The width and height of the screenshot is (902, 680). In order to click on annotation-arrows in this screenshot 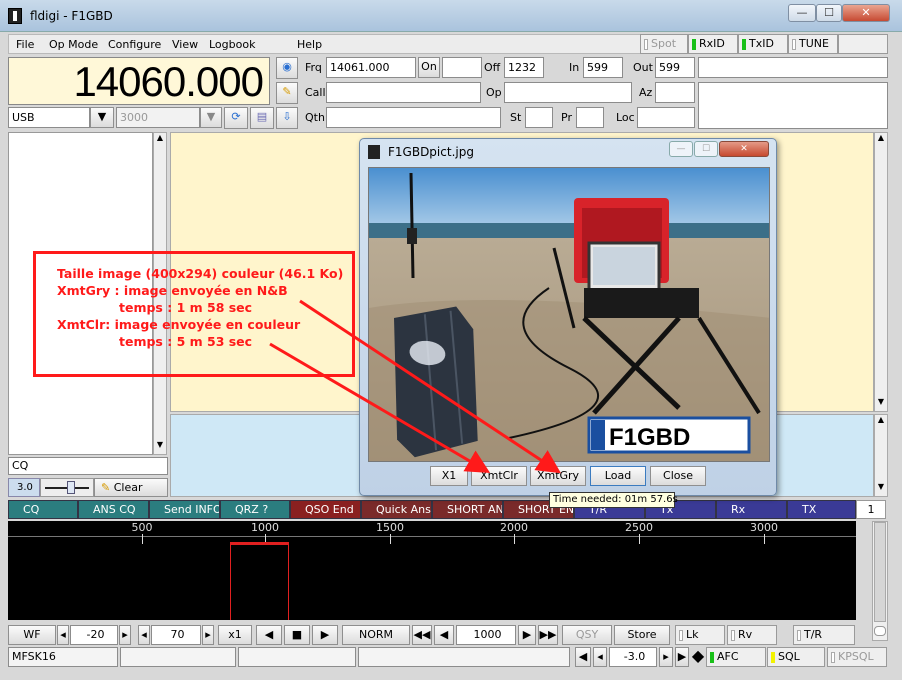, I will do `click(415, 386)`.